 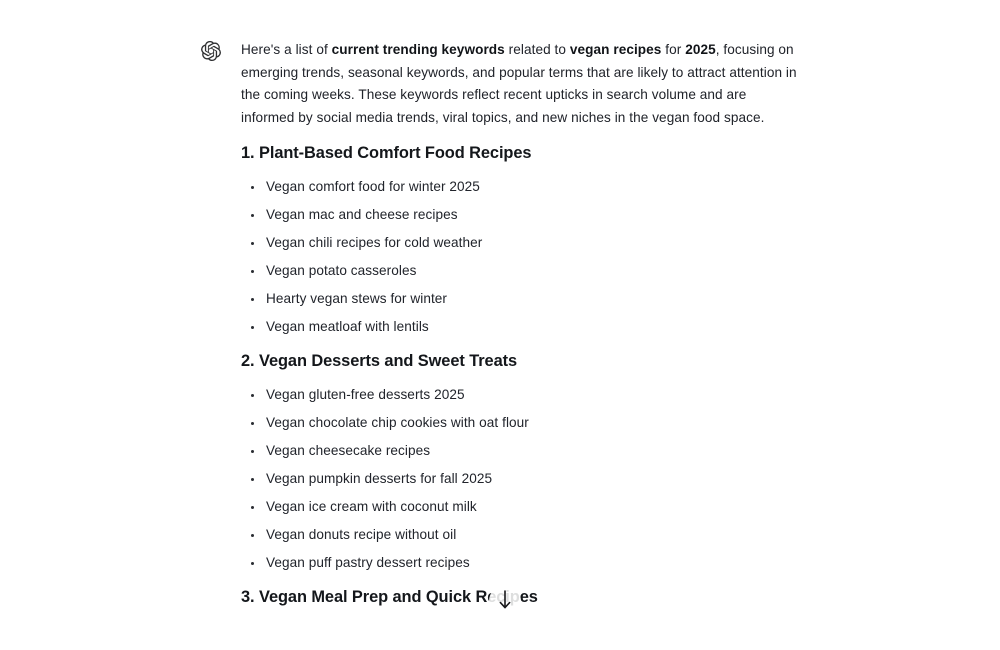 What do you see at coordinates (348, 450) in the screenshot?
I see `keyword-text: Vegan cheesecake recipes` at bounding box center [348, 450].